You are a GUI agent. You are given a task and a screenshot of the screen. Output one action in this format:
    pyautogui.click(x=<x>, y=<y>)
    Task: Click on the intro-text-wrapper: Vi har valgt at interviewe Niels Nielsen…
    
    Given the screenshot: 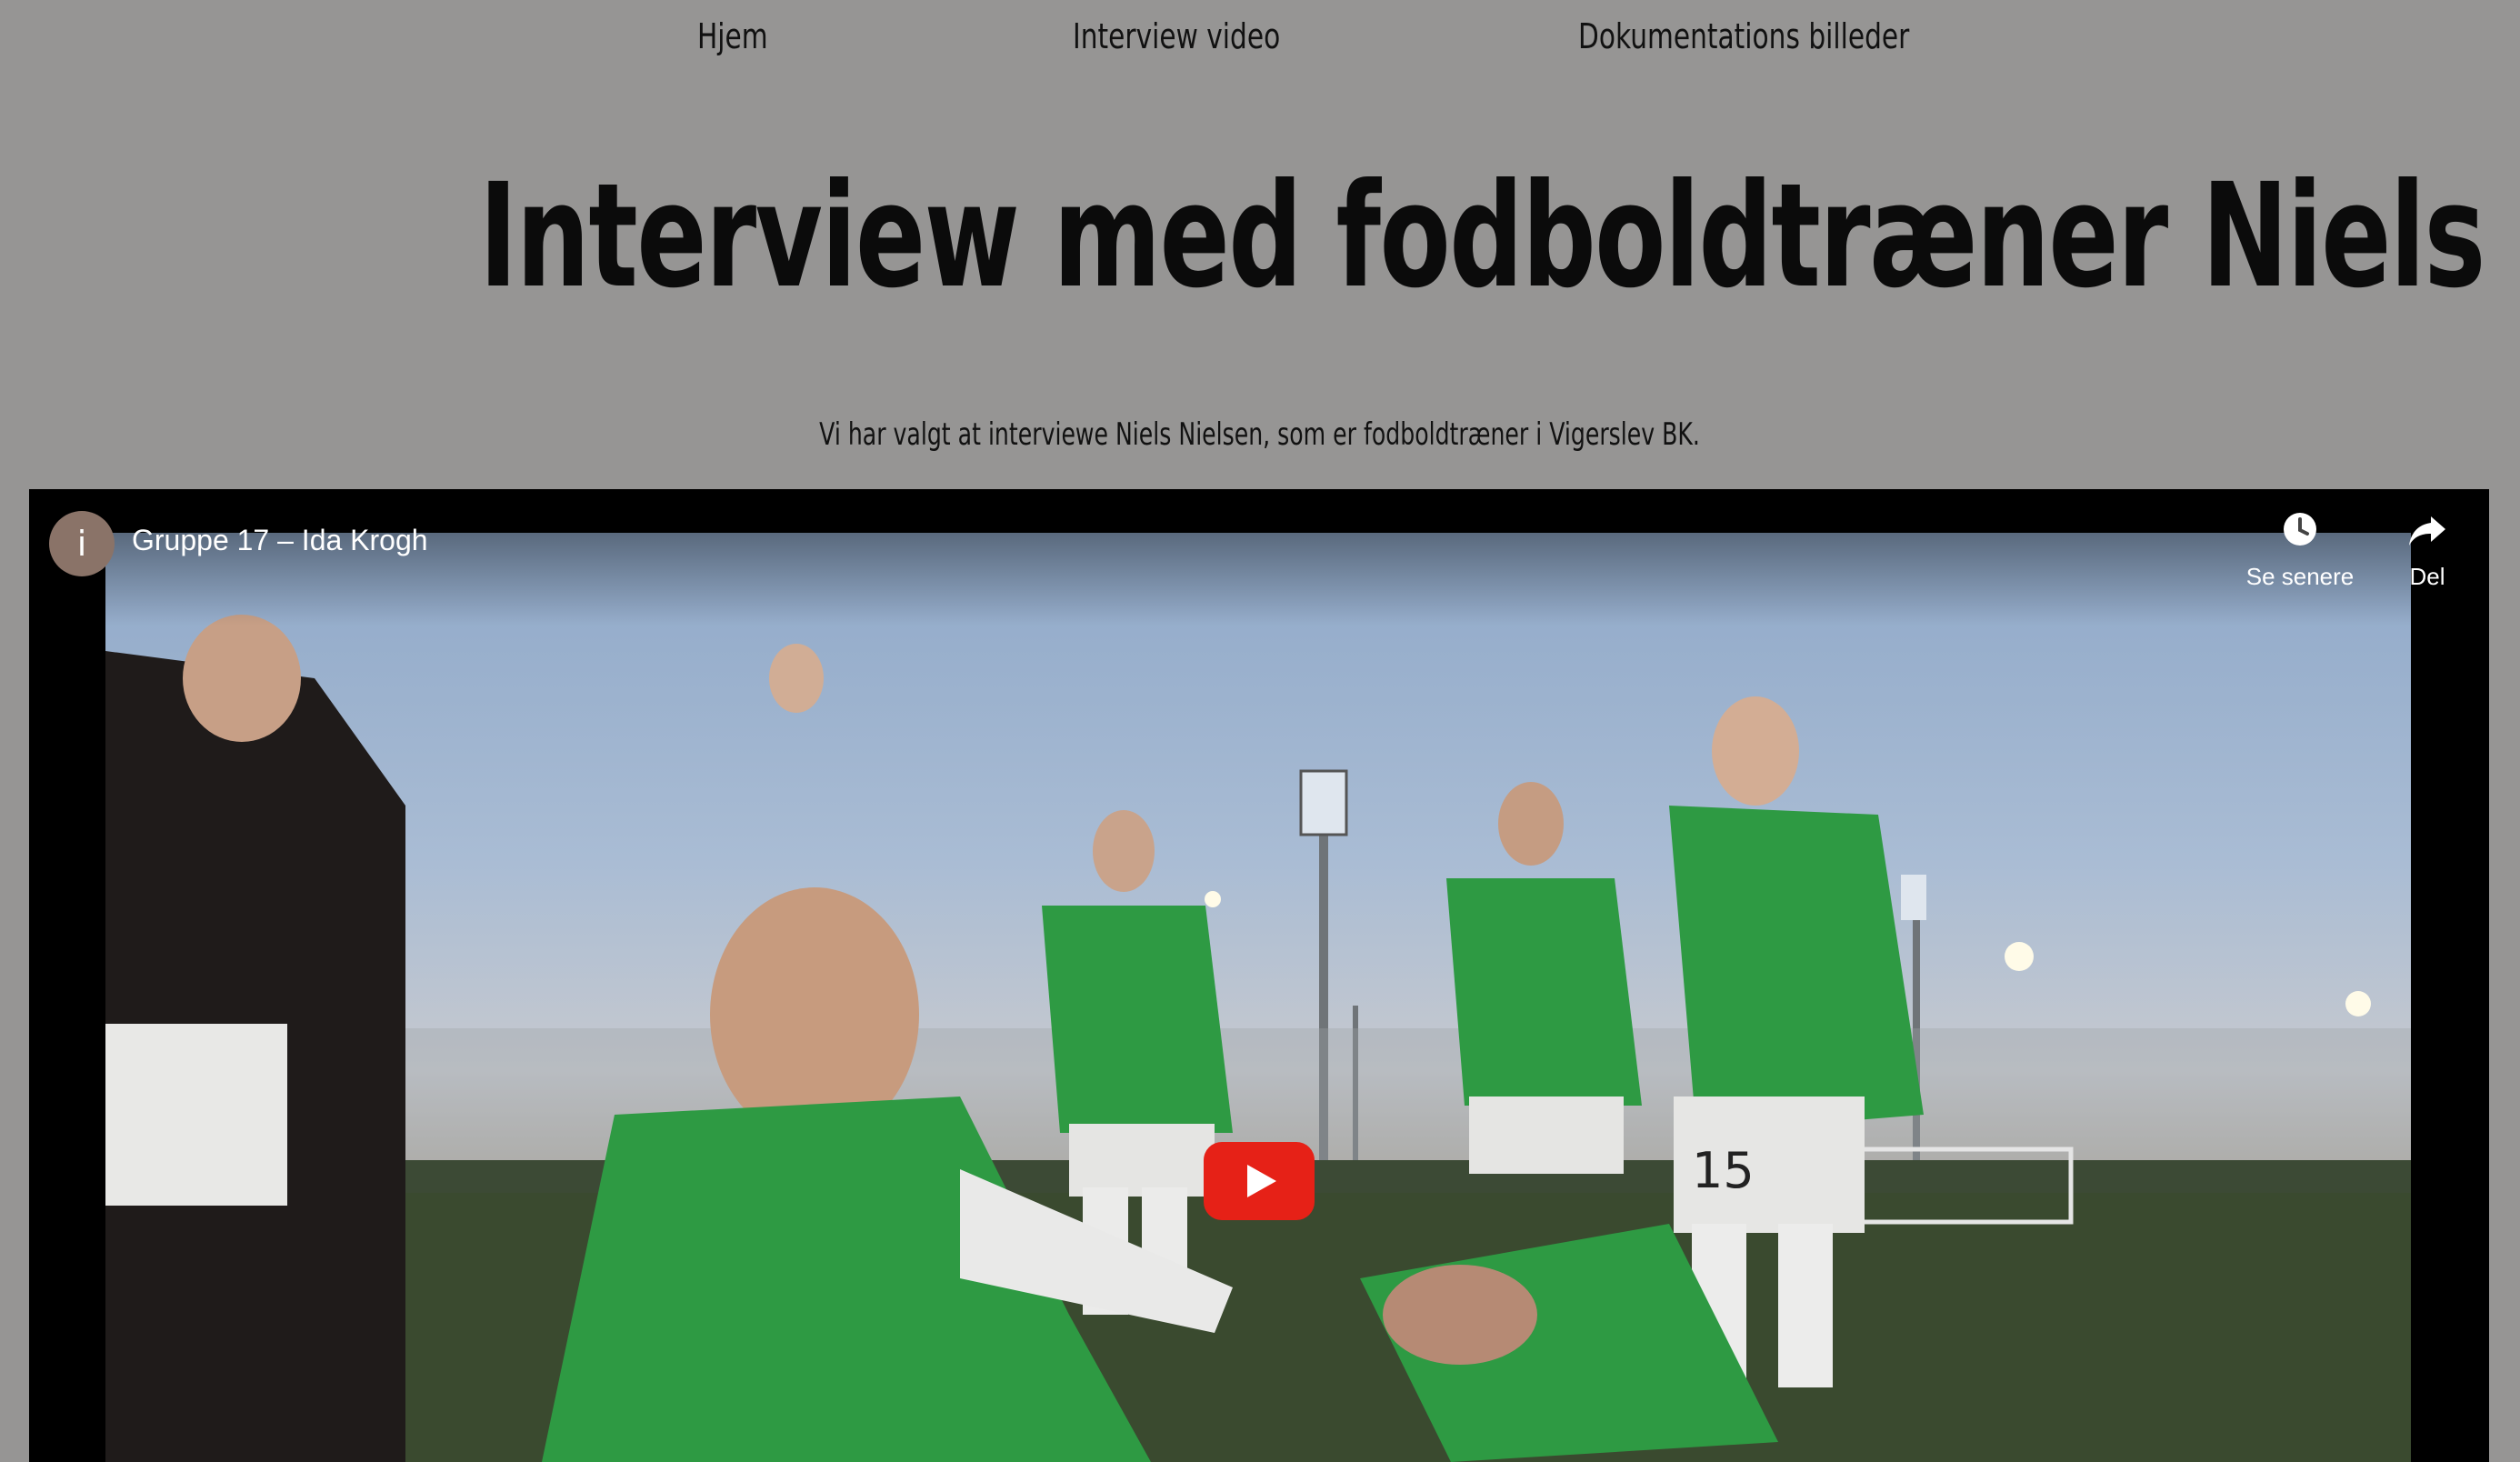 What is the action you would take?
    pyautogui.click(x=1260, y=434)
    